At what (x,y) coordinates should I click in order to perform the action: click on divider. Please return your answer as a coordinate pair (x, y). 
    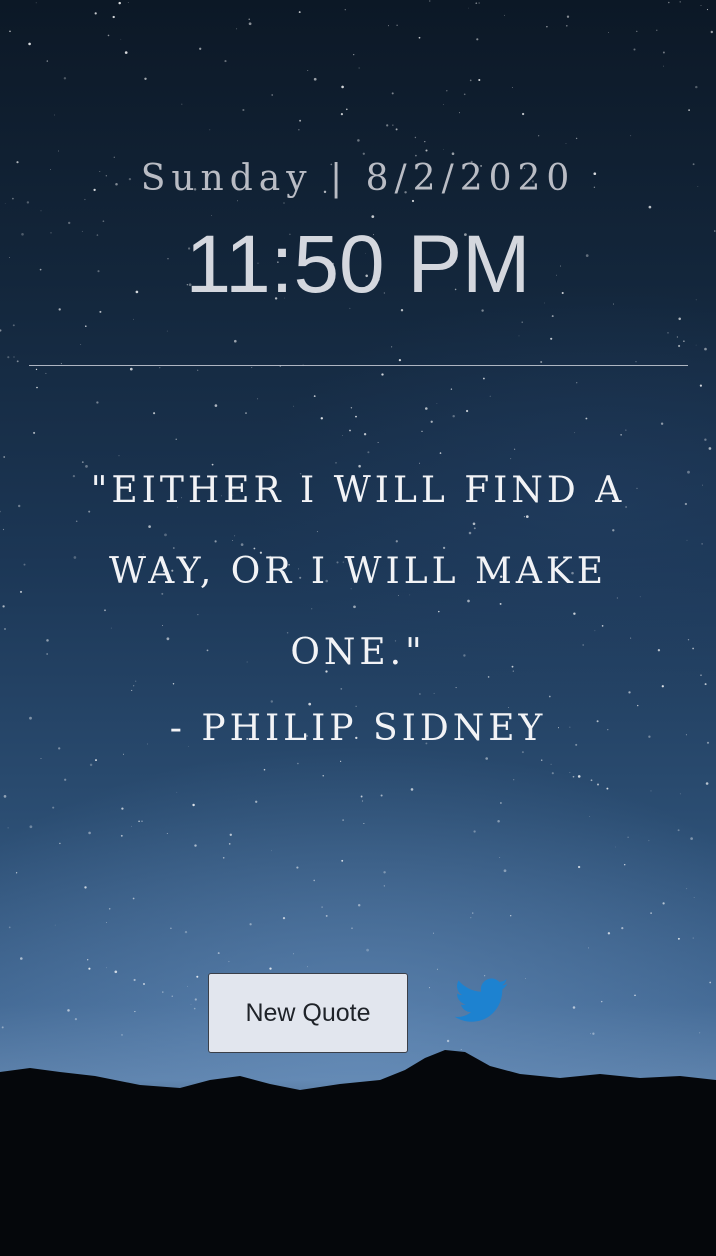
    Looking at the image, I should click on (358, 365).